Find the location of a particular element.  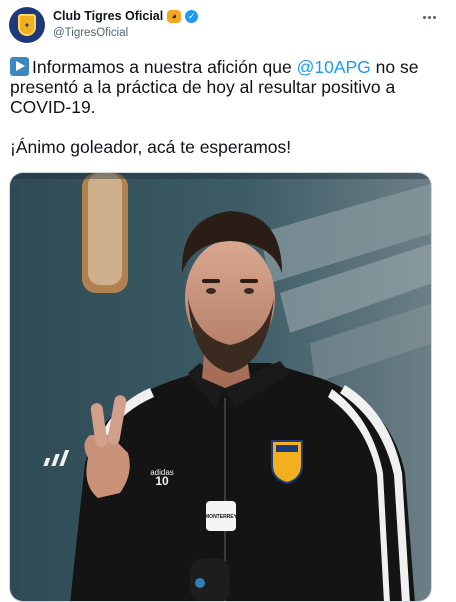

play-button-icon is located at coordinates (19, 66).